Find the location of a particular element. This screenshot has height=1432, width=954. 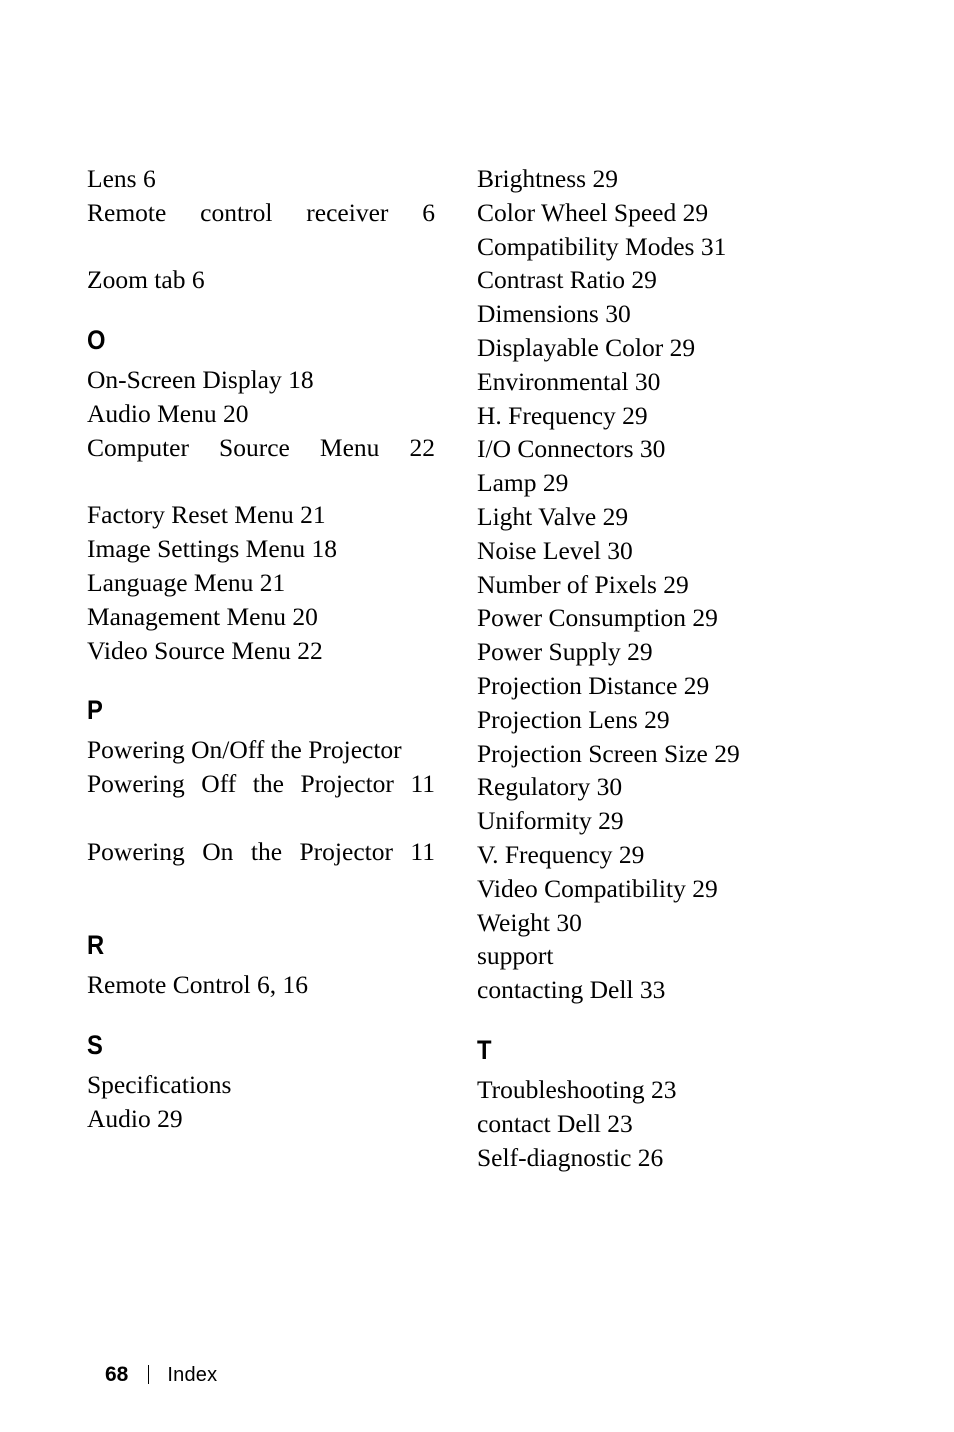

index-entry: Specifications is located at coordinates (261, 1085).